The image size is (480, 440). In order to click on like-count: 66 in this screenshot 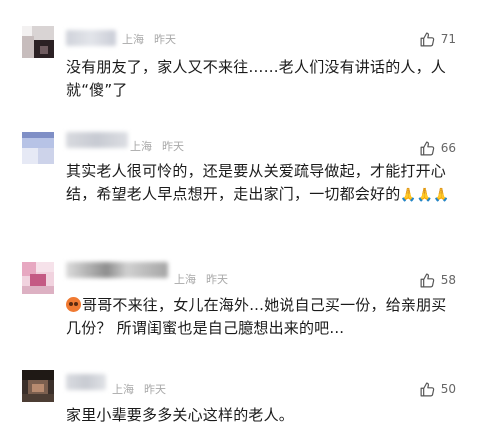, I will do `click(448, 148)`.